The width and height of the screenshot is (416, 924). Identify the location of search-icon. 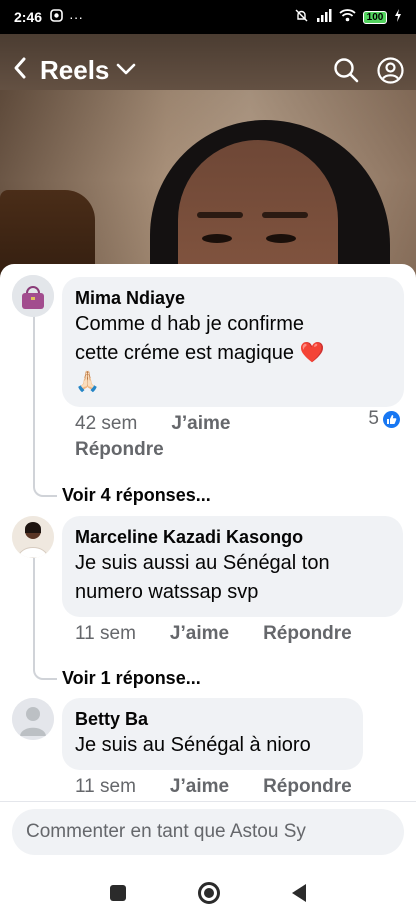
(346, 70).